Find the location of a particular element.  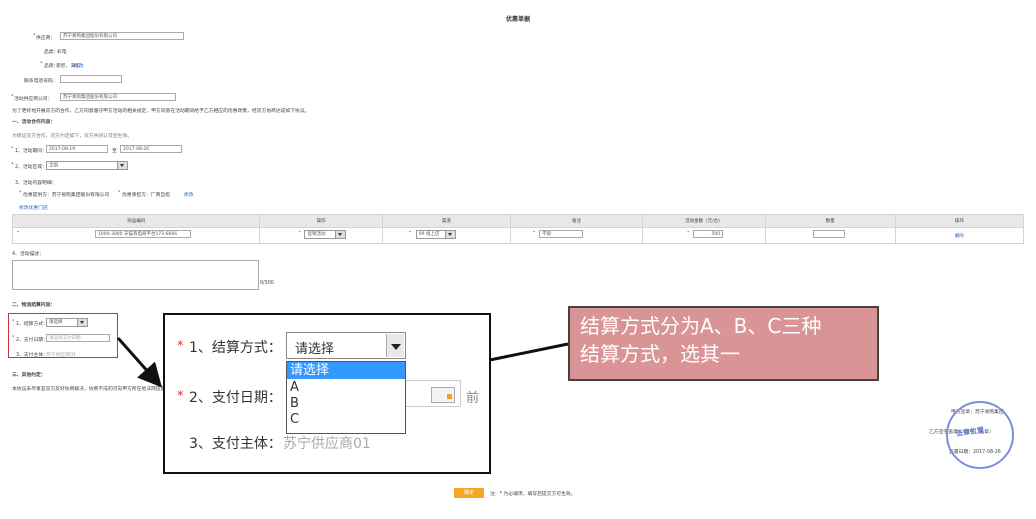

zoom-pay-label: 2、支付日期： is located at coordinates (235, 398).